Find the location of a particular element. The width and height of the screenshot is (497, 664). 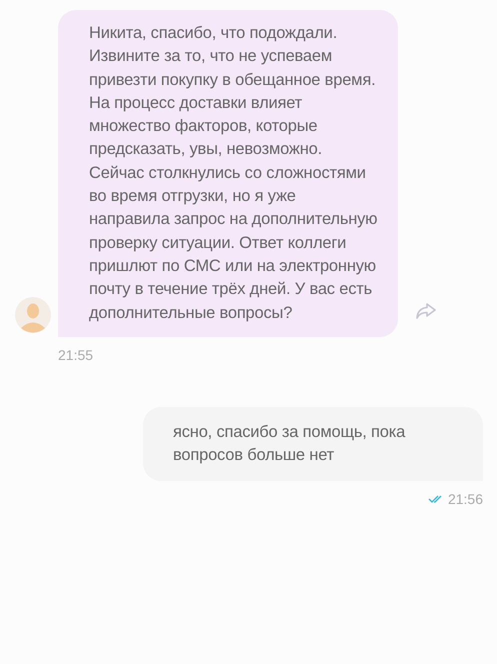

avatar-icon is located at coordinates (33, 314).